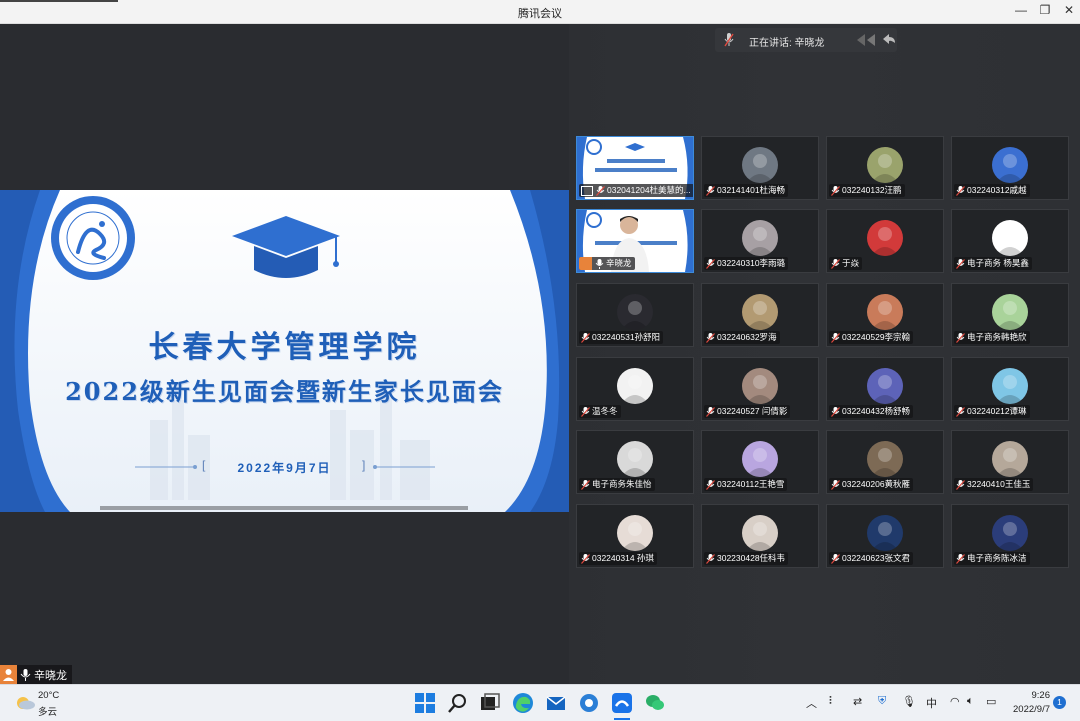  Describe the element at coordinates (760, 315) in the screenshot. I see `participant-tile: 032240632罗海` at that location.